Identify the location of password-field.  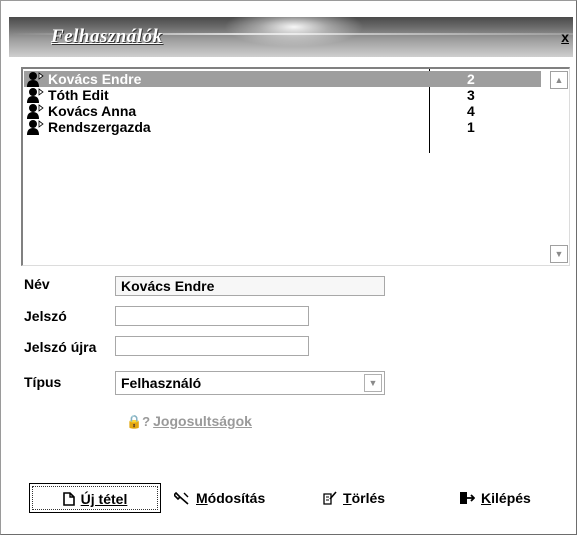
(212, 316).